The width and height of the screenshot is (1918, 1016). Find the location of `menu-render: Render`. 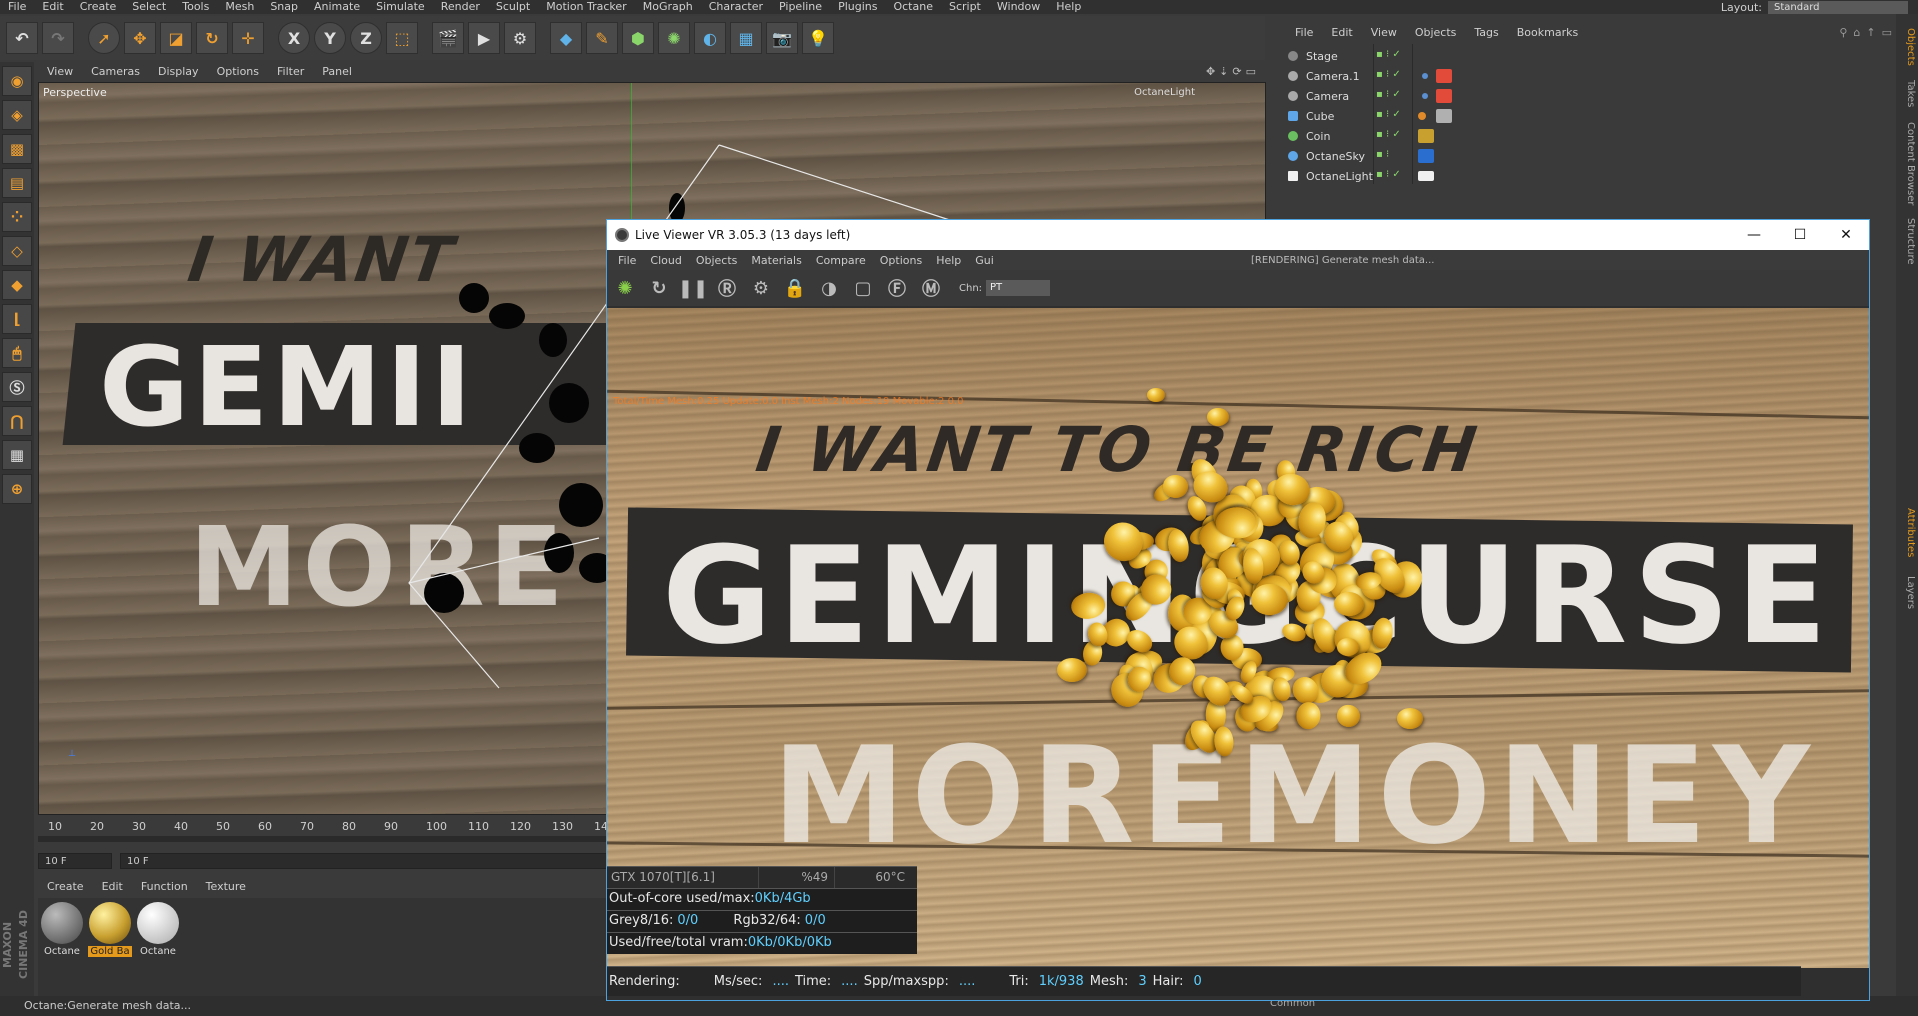

menu-render: Render is located at coordinates (460, 7).